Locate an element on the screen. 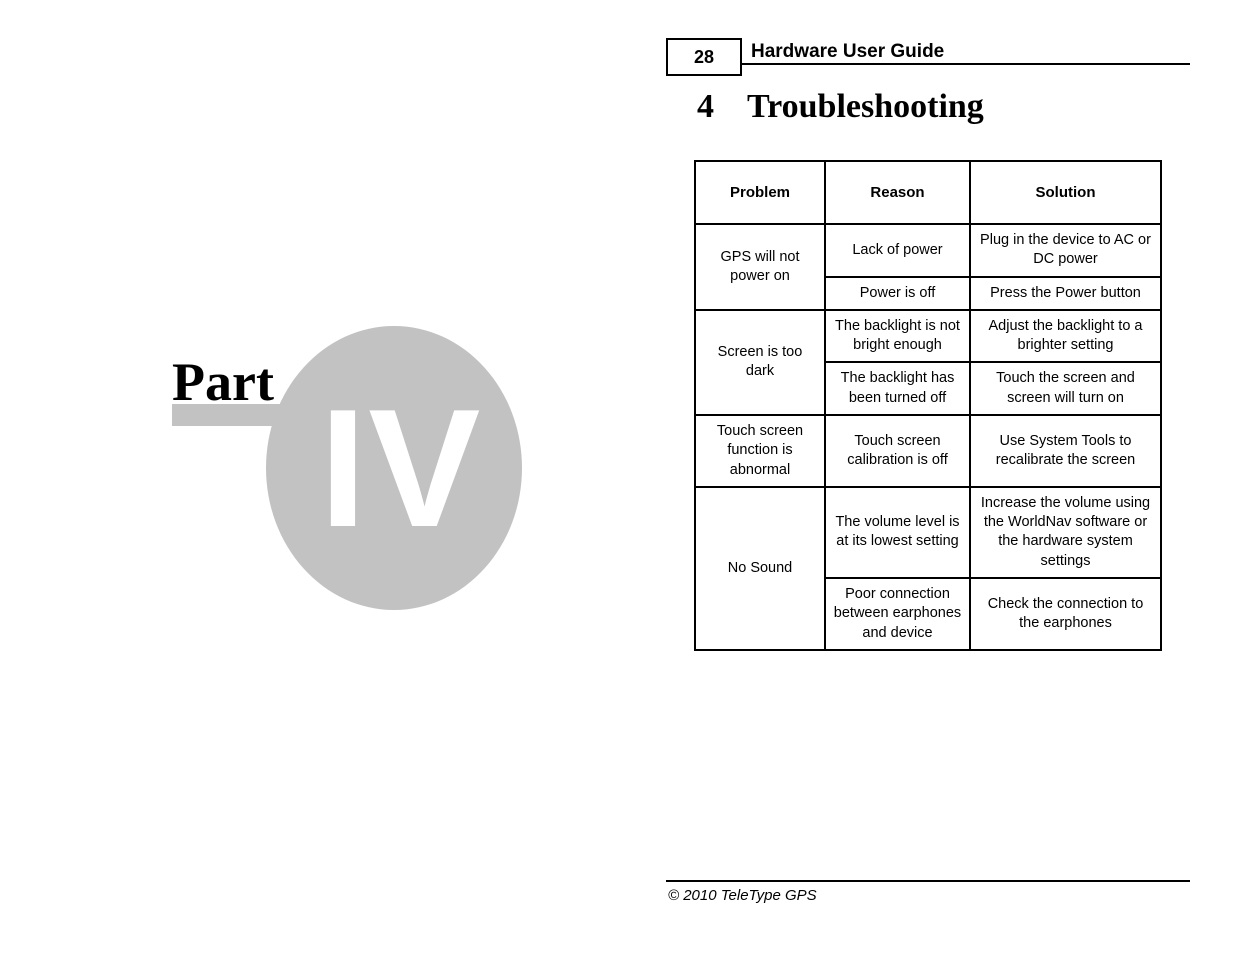 This screenshot has height=954, width=1235. column-header-reason: Reason is located at coordinates (897, 192).